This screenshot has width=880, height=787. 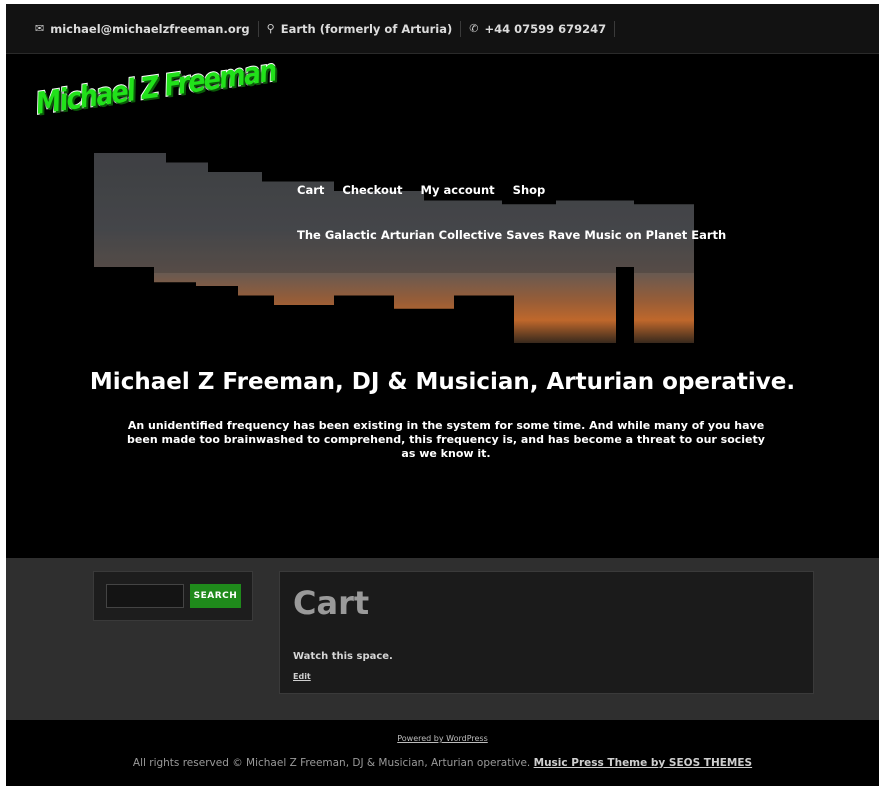 What do you see at coordinates (394, 213) in the screenshot?
I see `header-banner-shade` at bounding box center [394, 213].